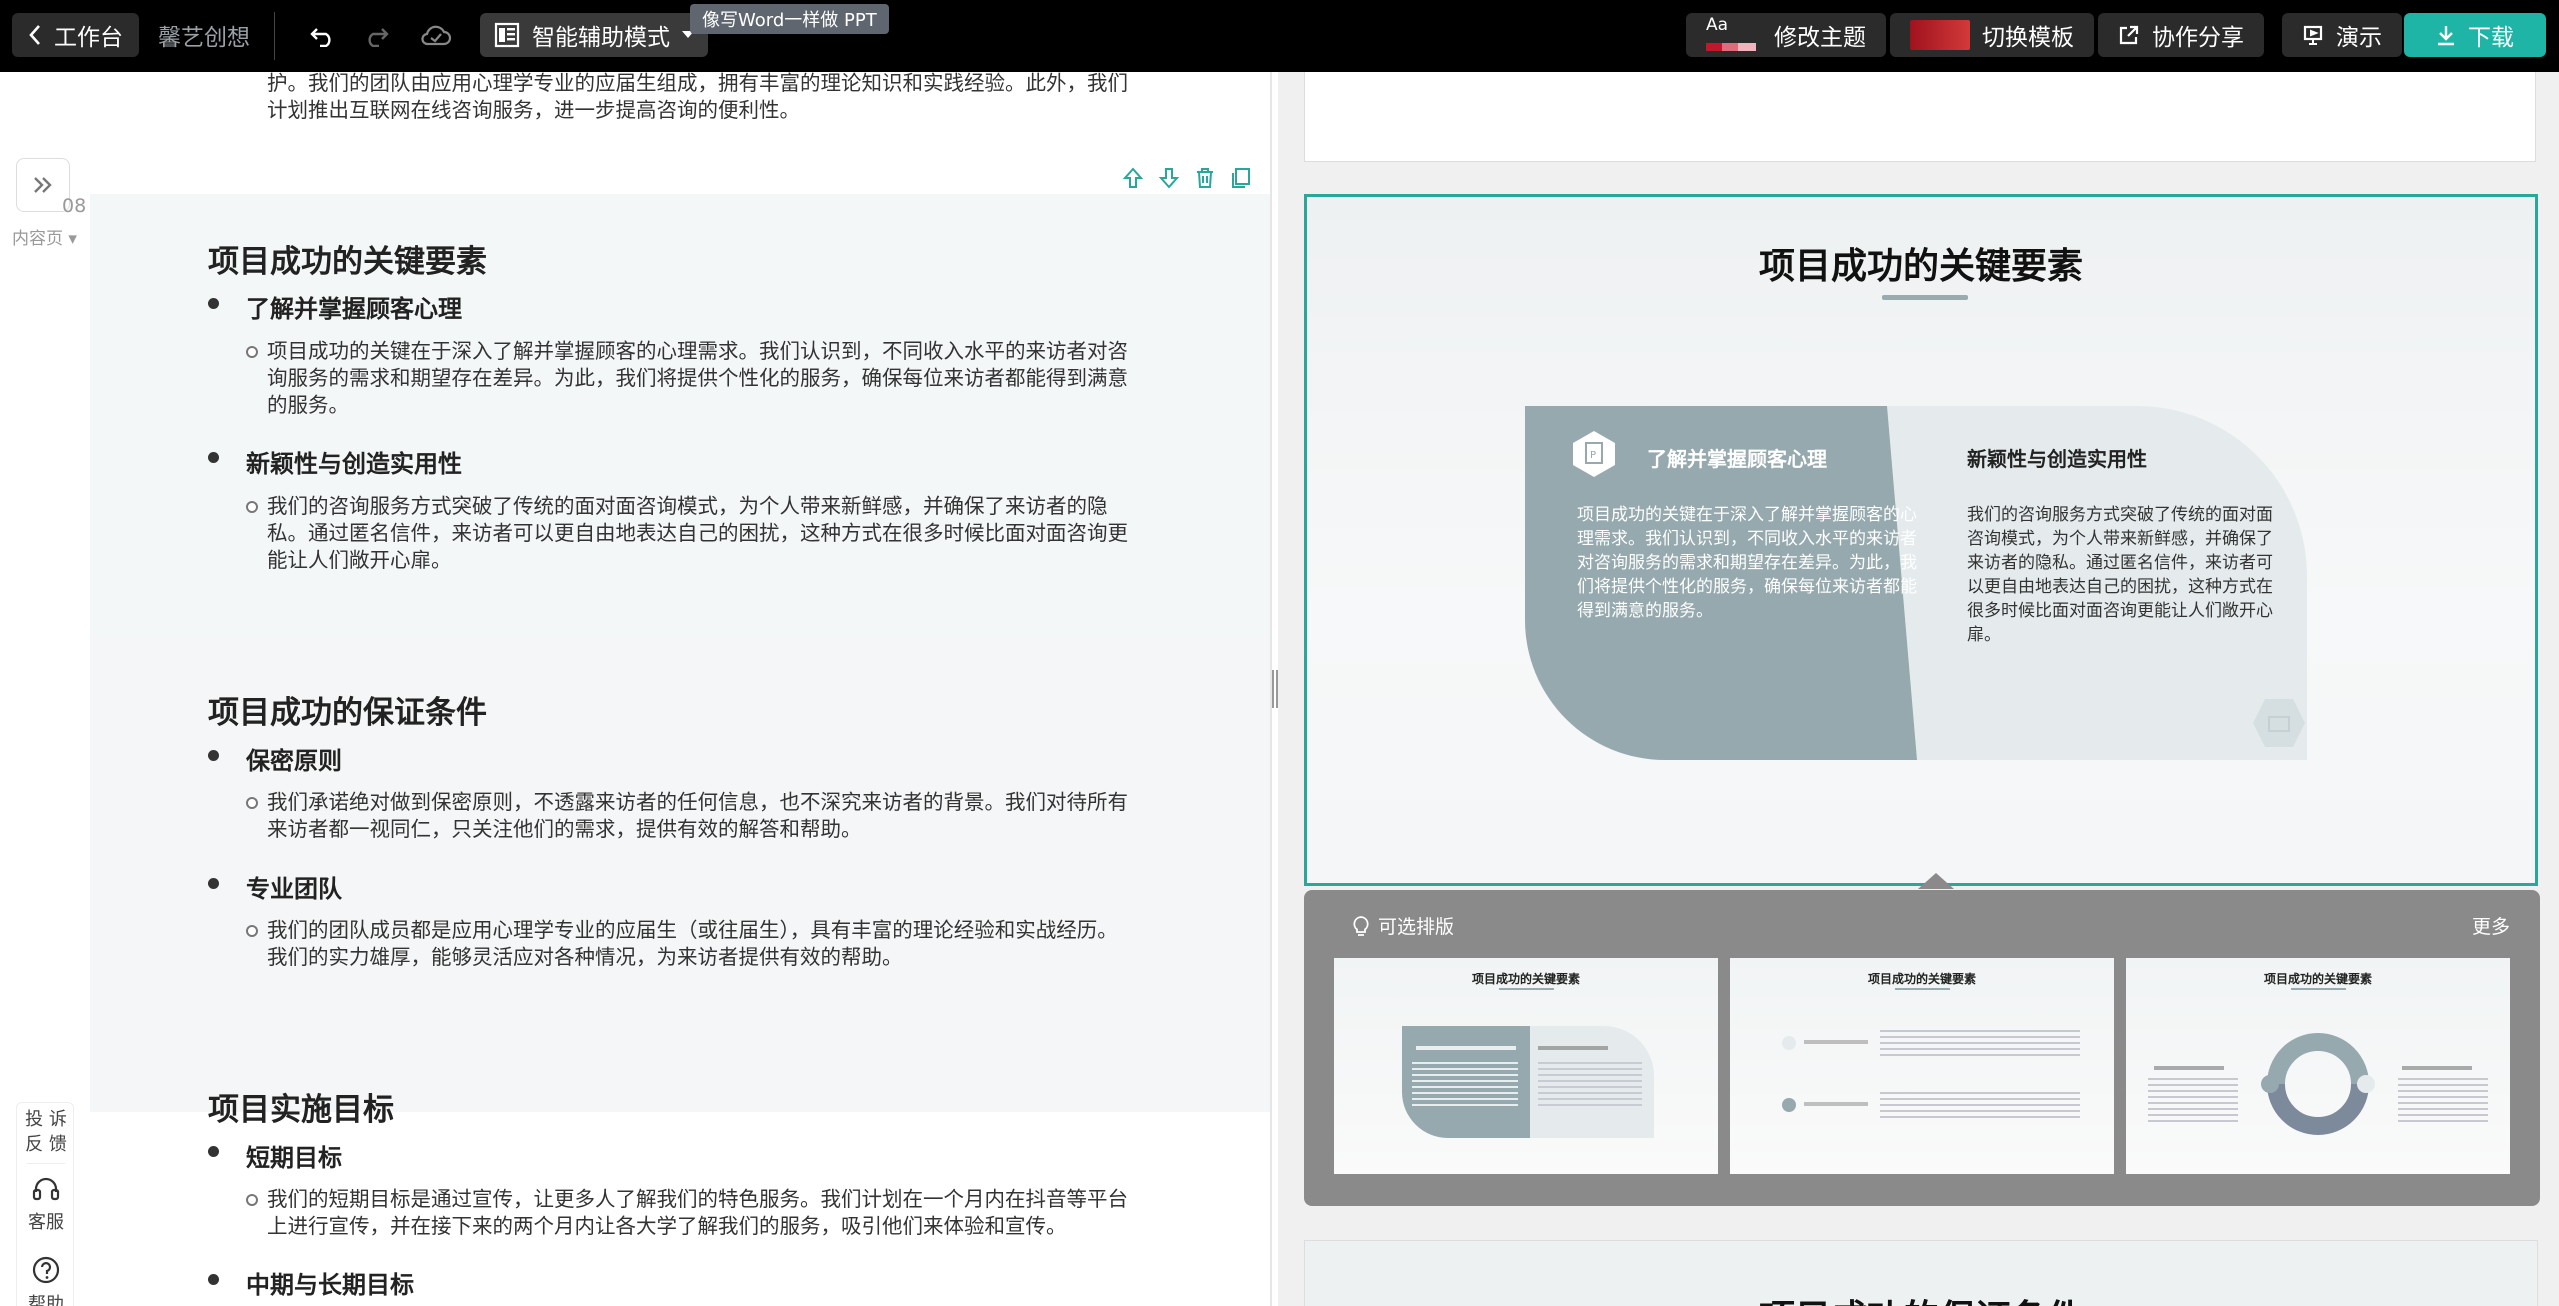  Describe the element at coordinates (1133, 178) in the screenshot. I see `move-up-icon` at that location.